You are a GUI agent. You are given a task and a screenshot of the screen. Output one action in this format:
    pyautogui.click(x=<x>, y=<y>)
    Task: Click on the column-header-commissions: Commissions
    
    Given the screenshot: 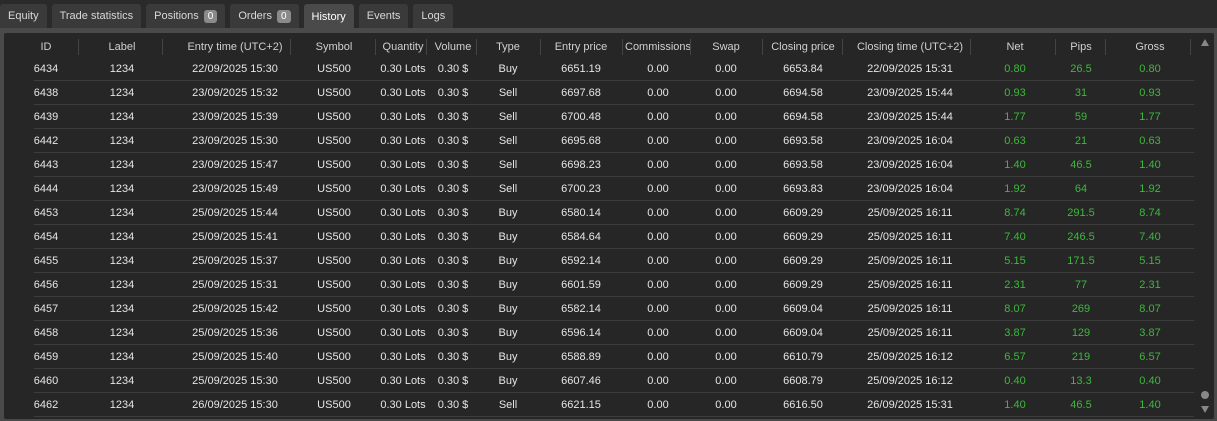 What is the action you would take?
    pyautogui.click(x=658, y=47)
    